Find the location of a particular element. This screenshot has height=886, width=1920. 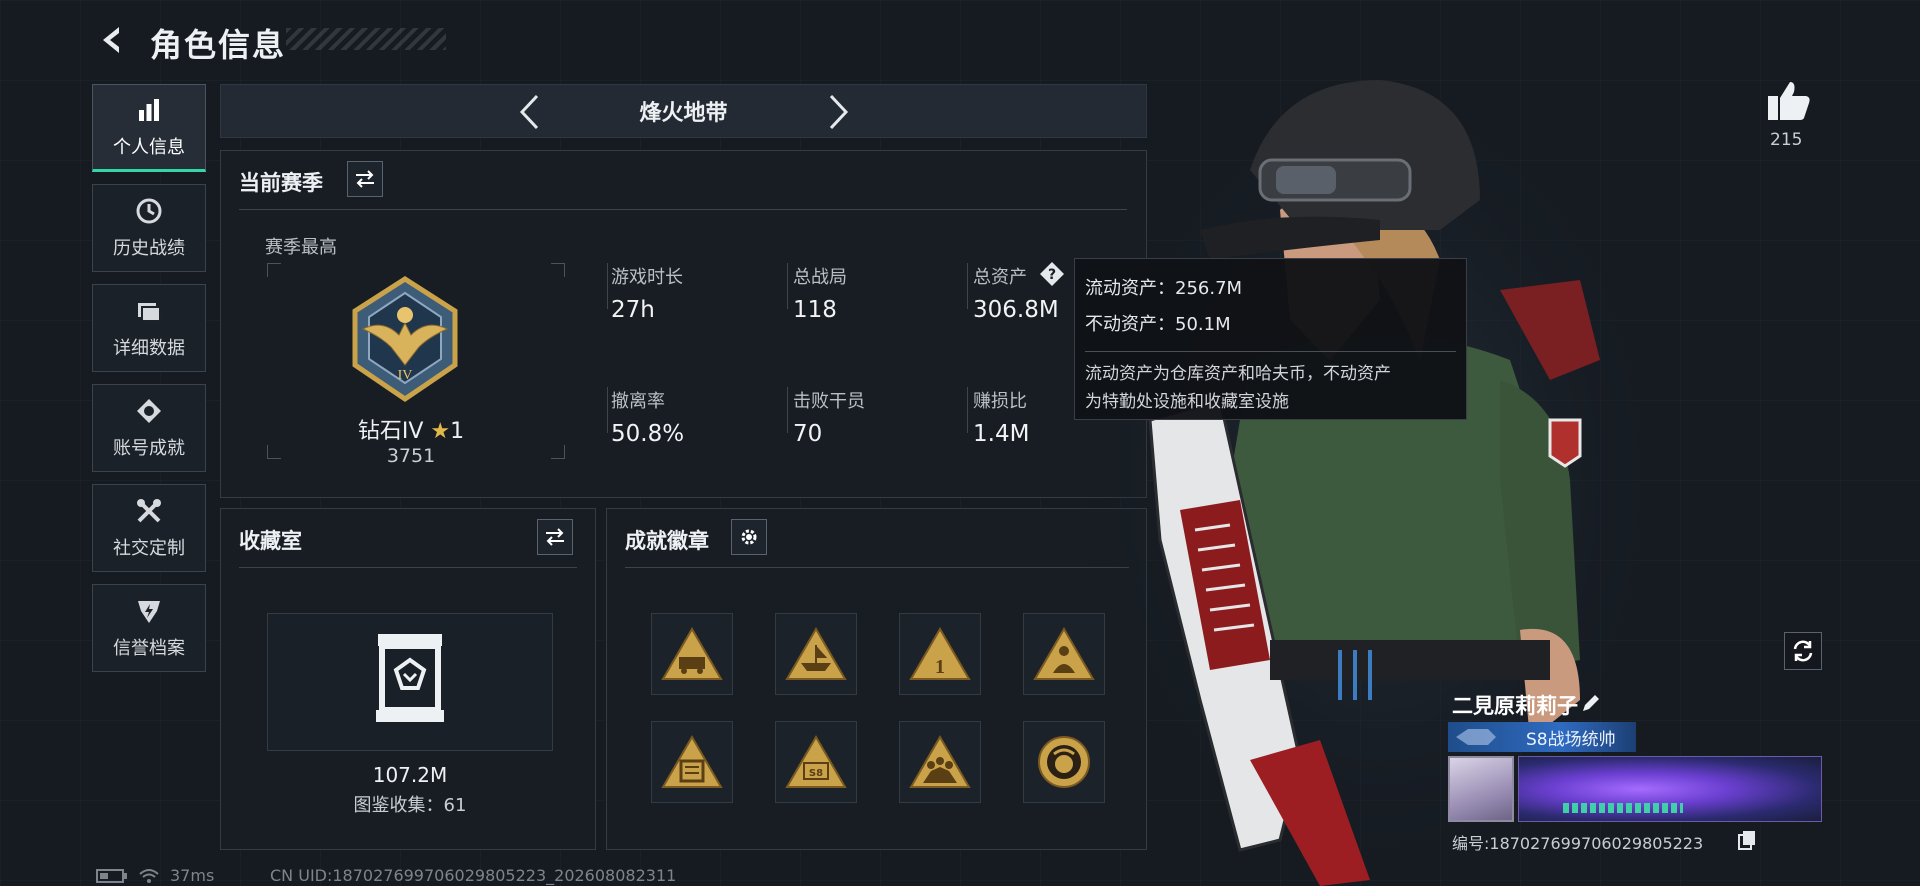

badge-s8-icon: S8 is located at coordinates (816, 761).